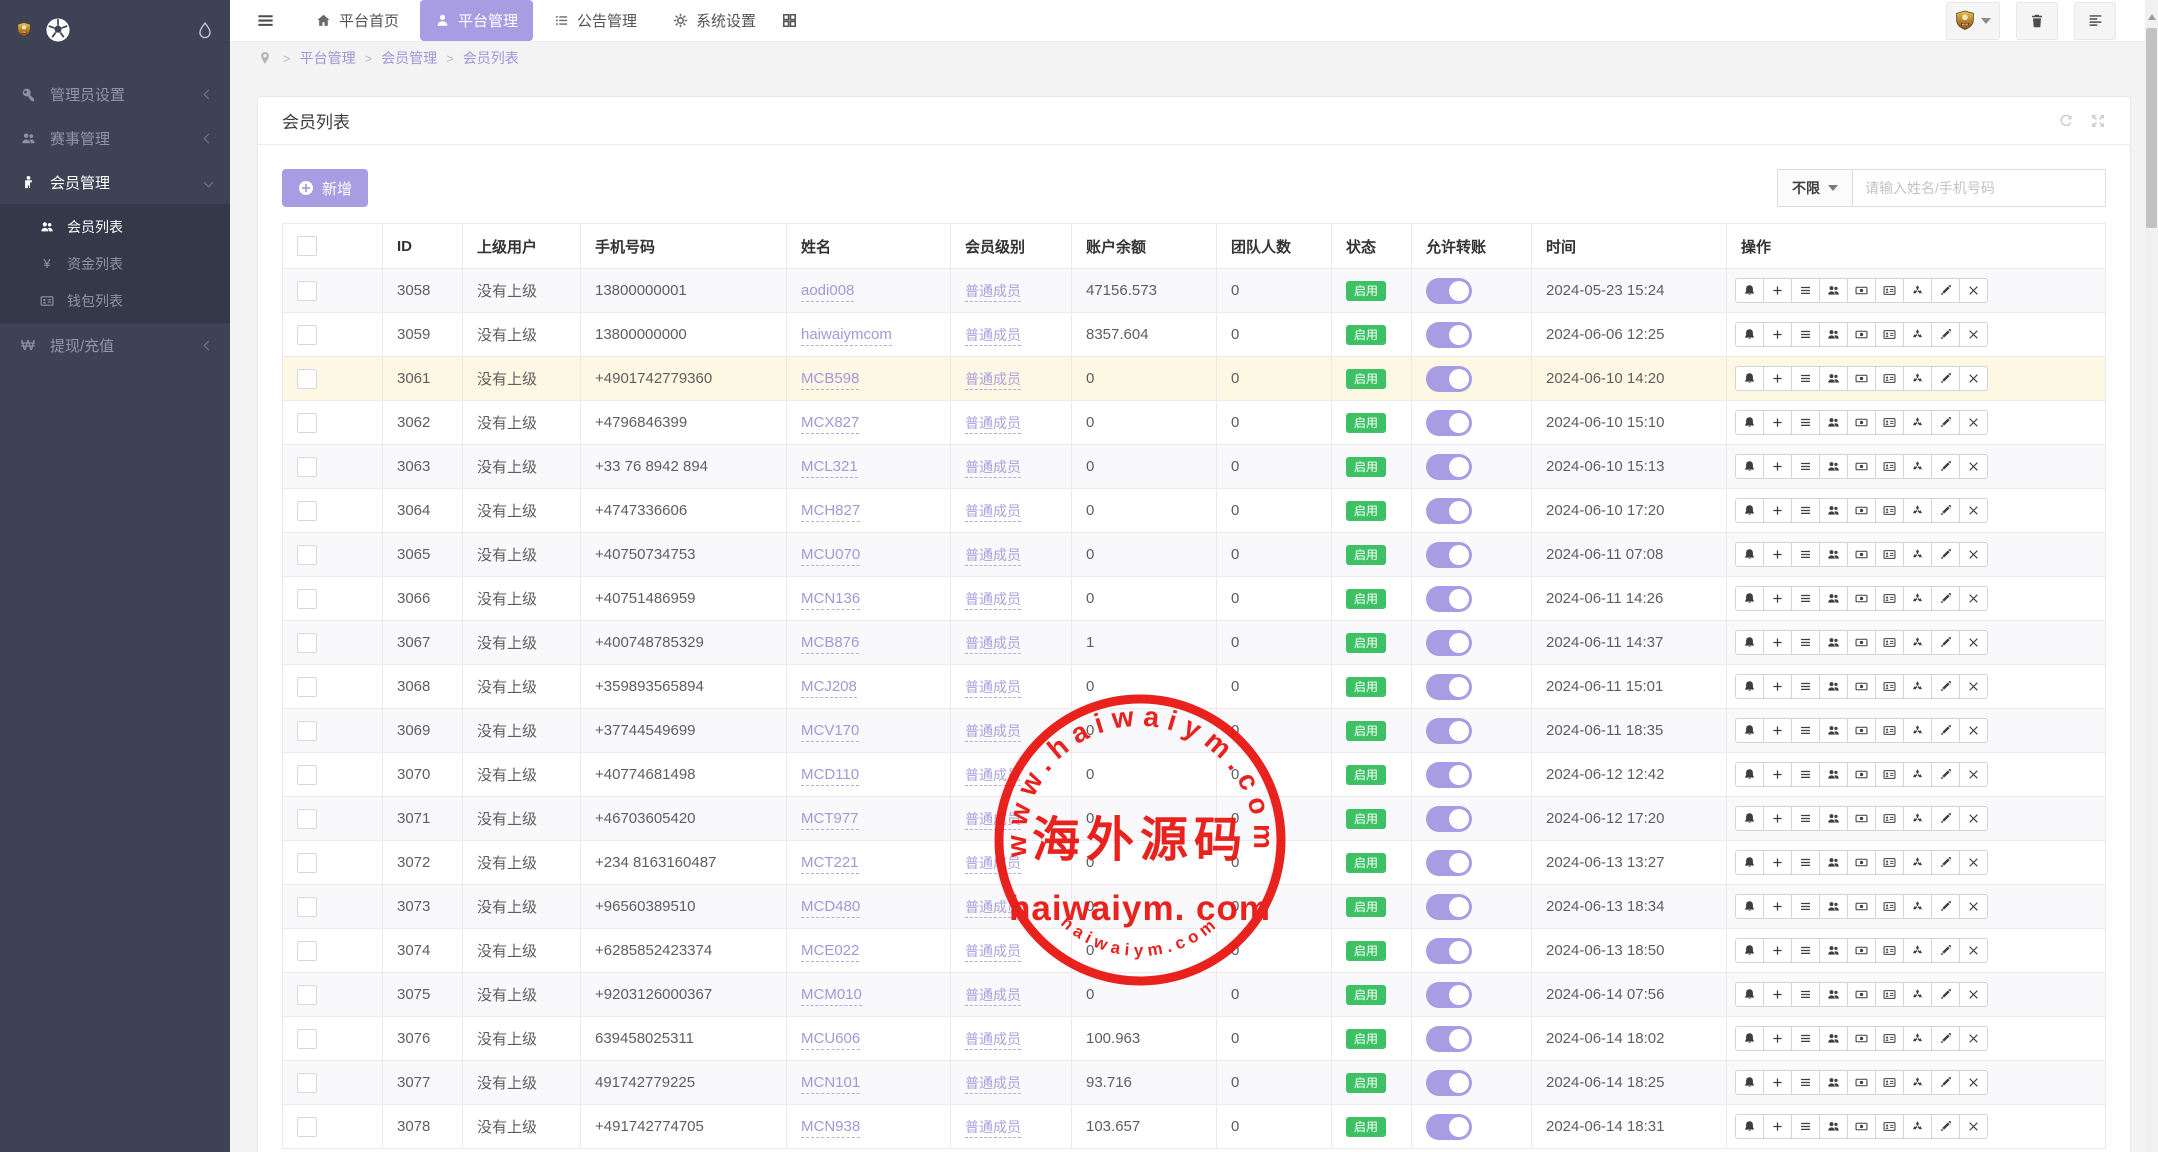 The height and width of the screenshot is (1152, 2158). I want to click on sidebar-subitem-funds-list: ¥ 资金列表, so click(115, 263).